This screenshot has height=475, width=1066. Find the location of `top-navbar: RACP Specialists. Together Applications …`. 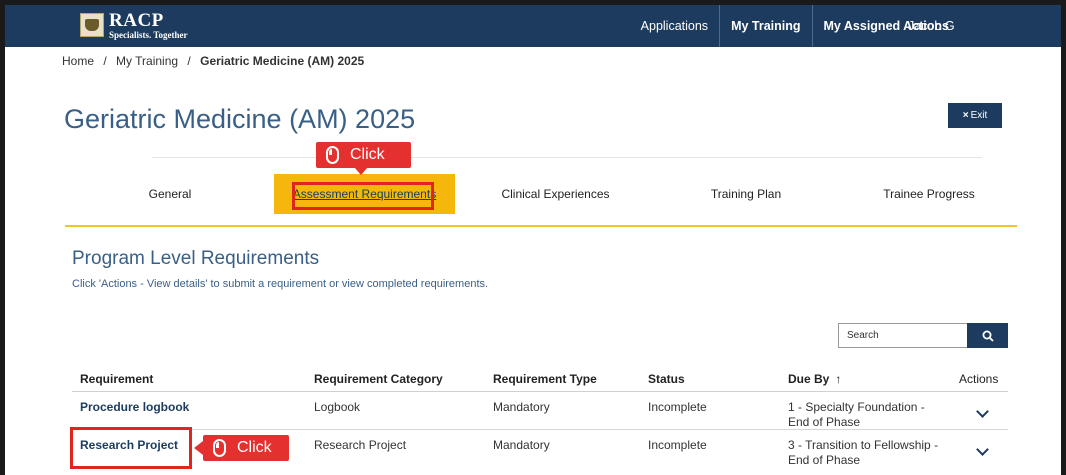

top-navbar: RACP Specialists. Together Applications … is located at coordinates (533, 26).